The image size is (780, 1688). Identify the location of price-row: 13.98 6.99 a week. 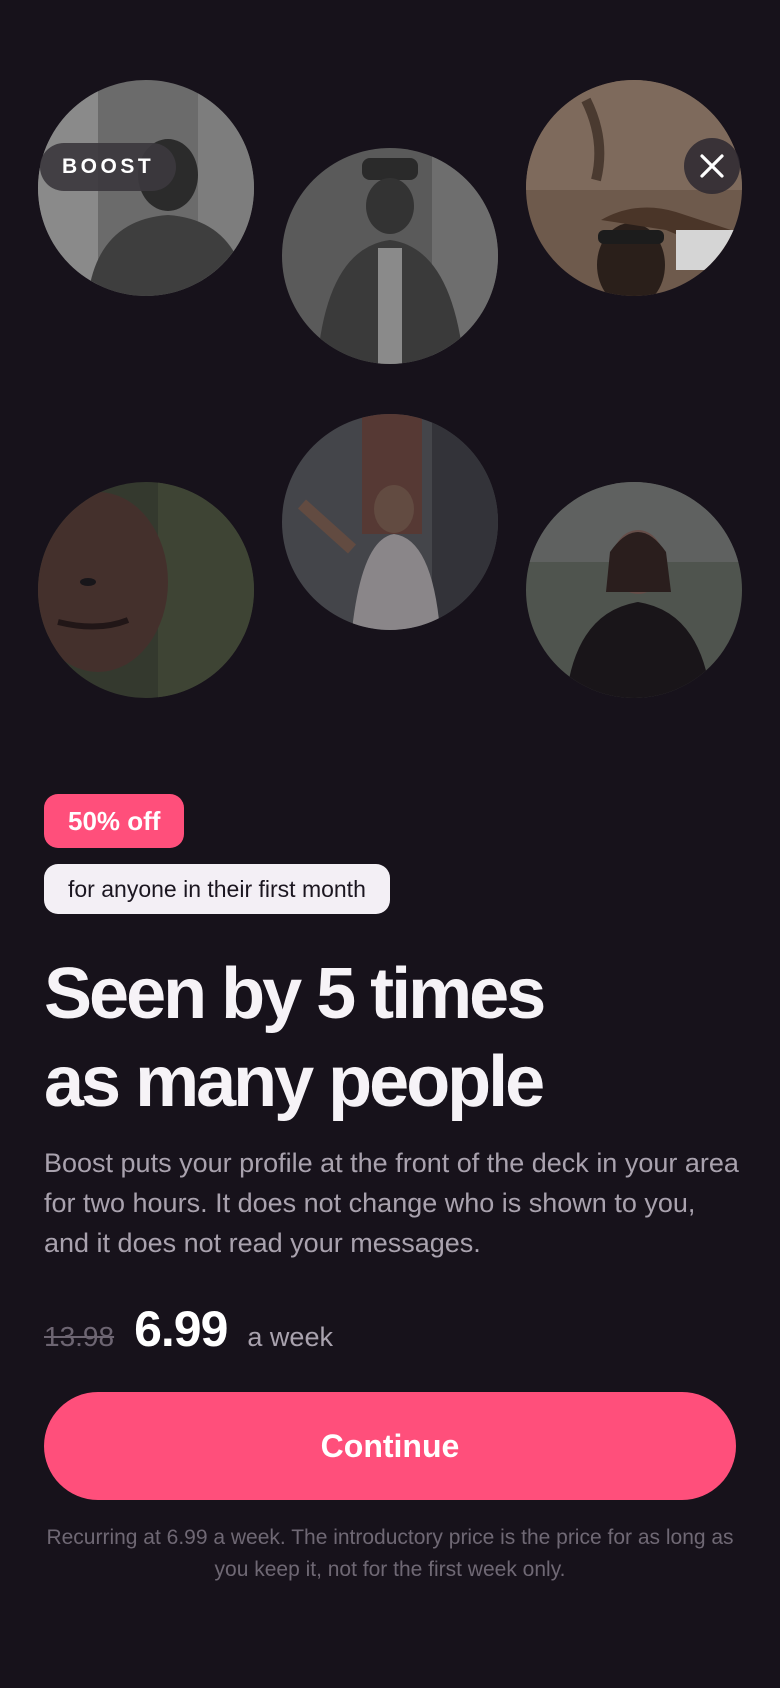
(188, 1329).